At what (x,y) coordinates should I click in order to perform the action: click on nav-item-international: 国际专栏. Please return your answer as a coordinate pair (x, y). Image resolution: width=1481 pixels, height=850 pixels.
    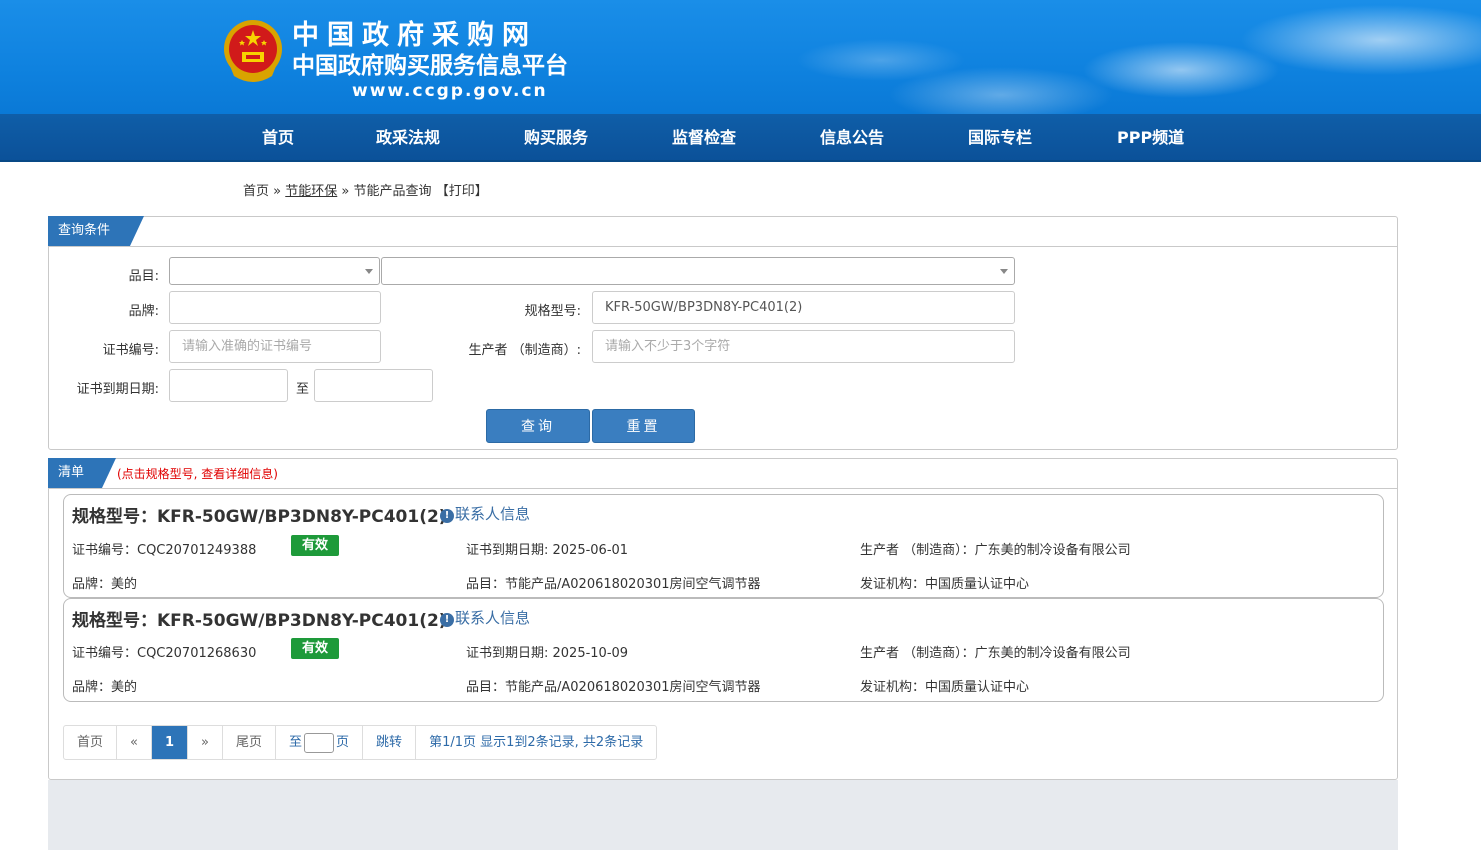
    Looking at the image, I should click on (1000, 138).